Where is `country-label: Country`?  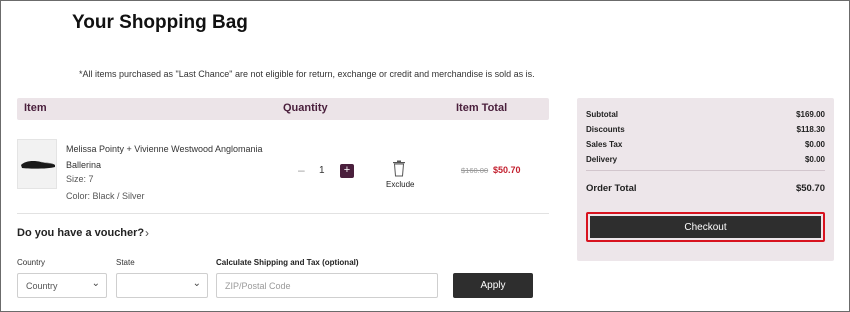 country-label: Country is located at coordinates (31, 262).